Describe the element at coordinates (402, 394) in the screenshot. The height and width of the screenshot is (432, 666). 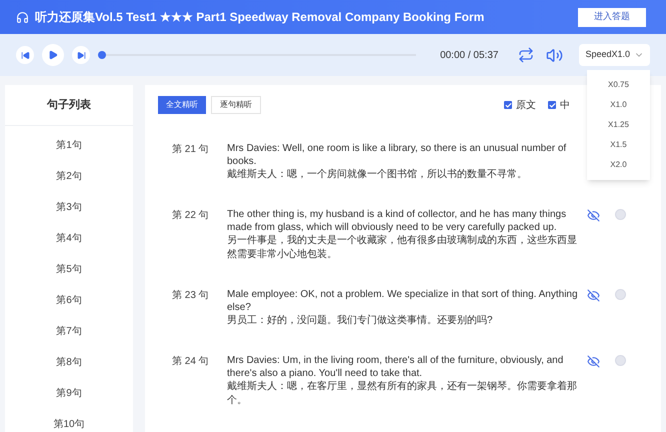
I see `chinese-text: 戴维斯夫人：嗯，在客厅里，显然有所有的家具，还有一架钢琴。你需要拿着那个。` at that location.